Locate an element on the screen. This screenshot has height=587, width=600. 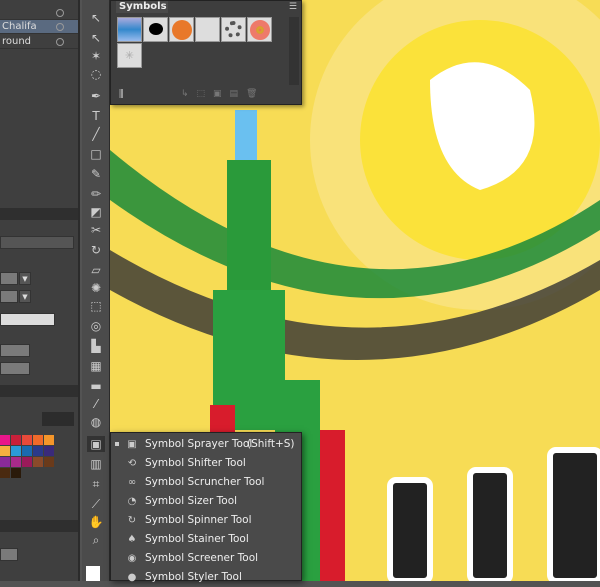
symbol-sizer-icon: ◔ is located at coordinates (132, 501).